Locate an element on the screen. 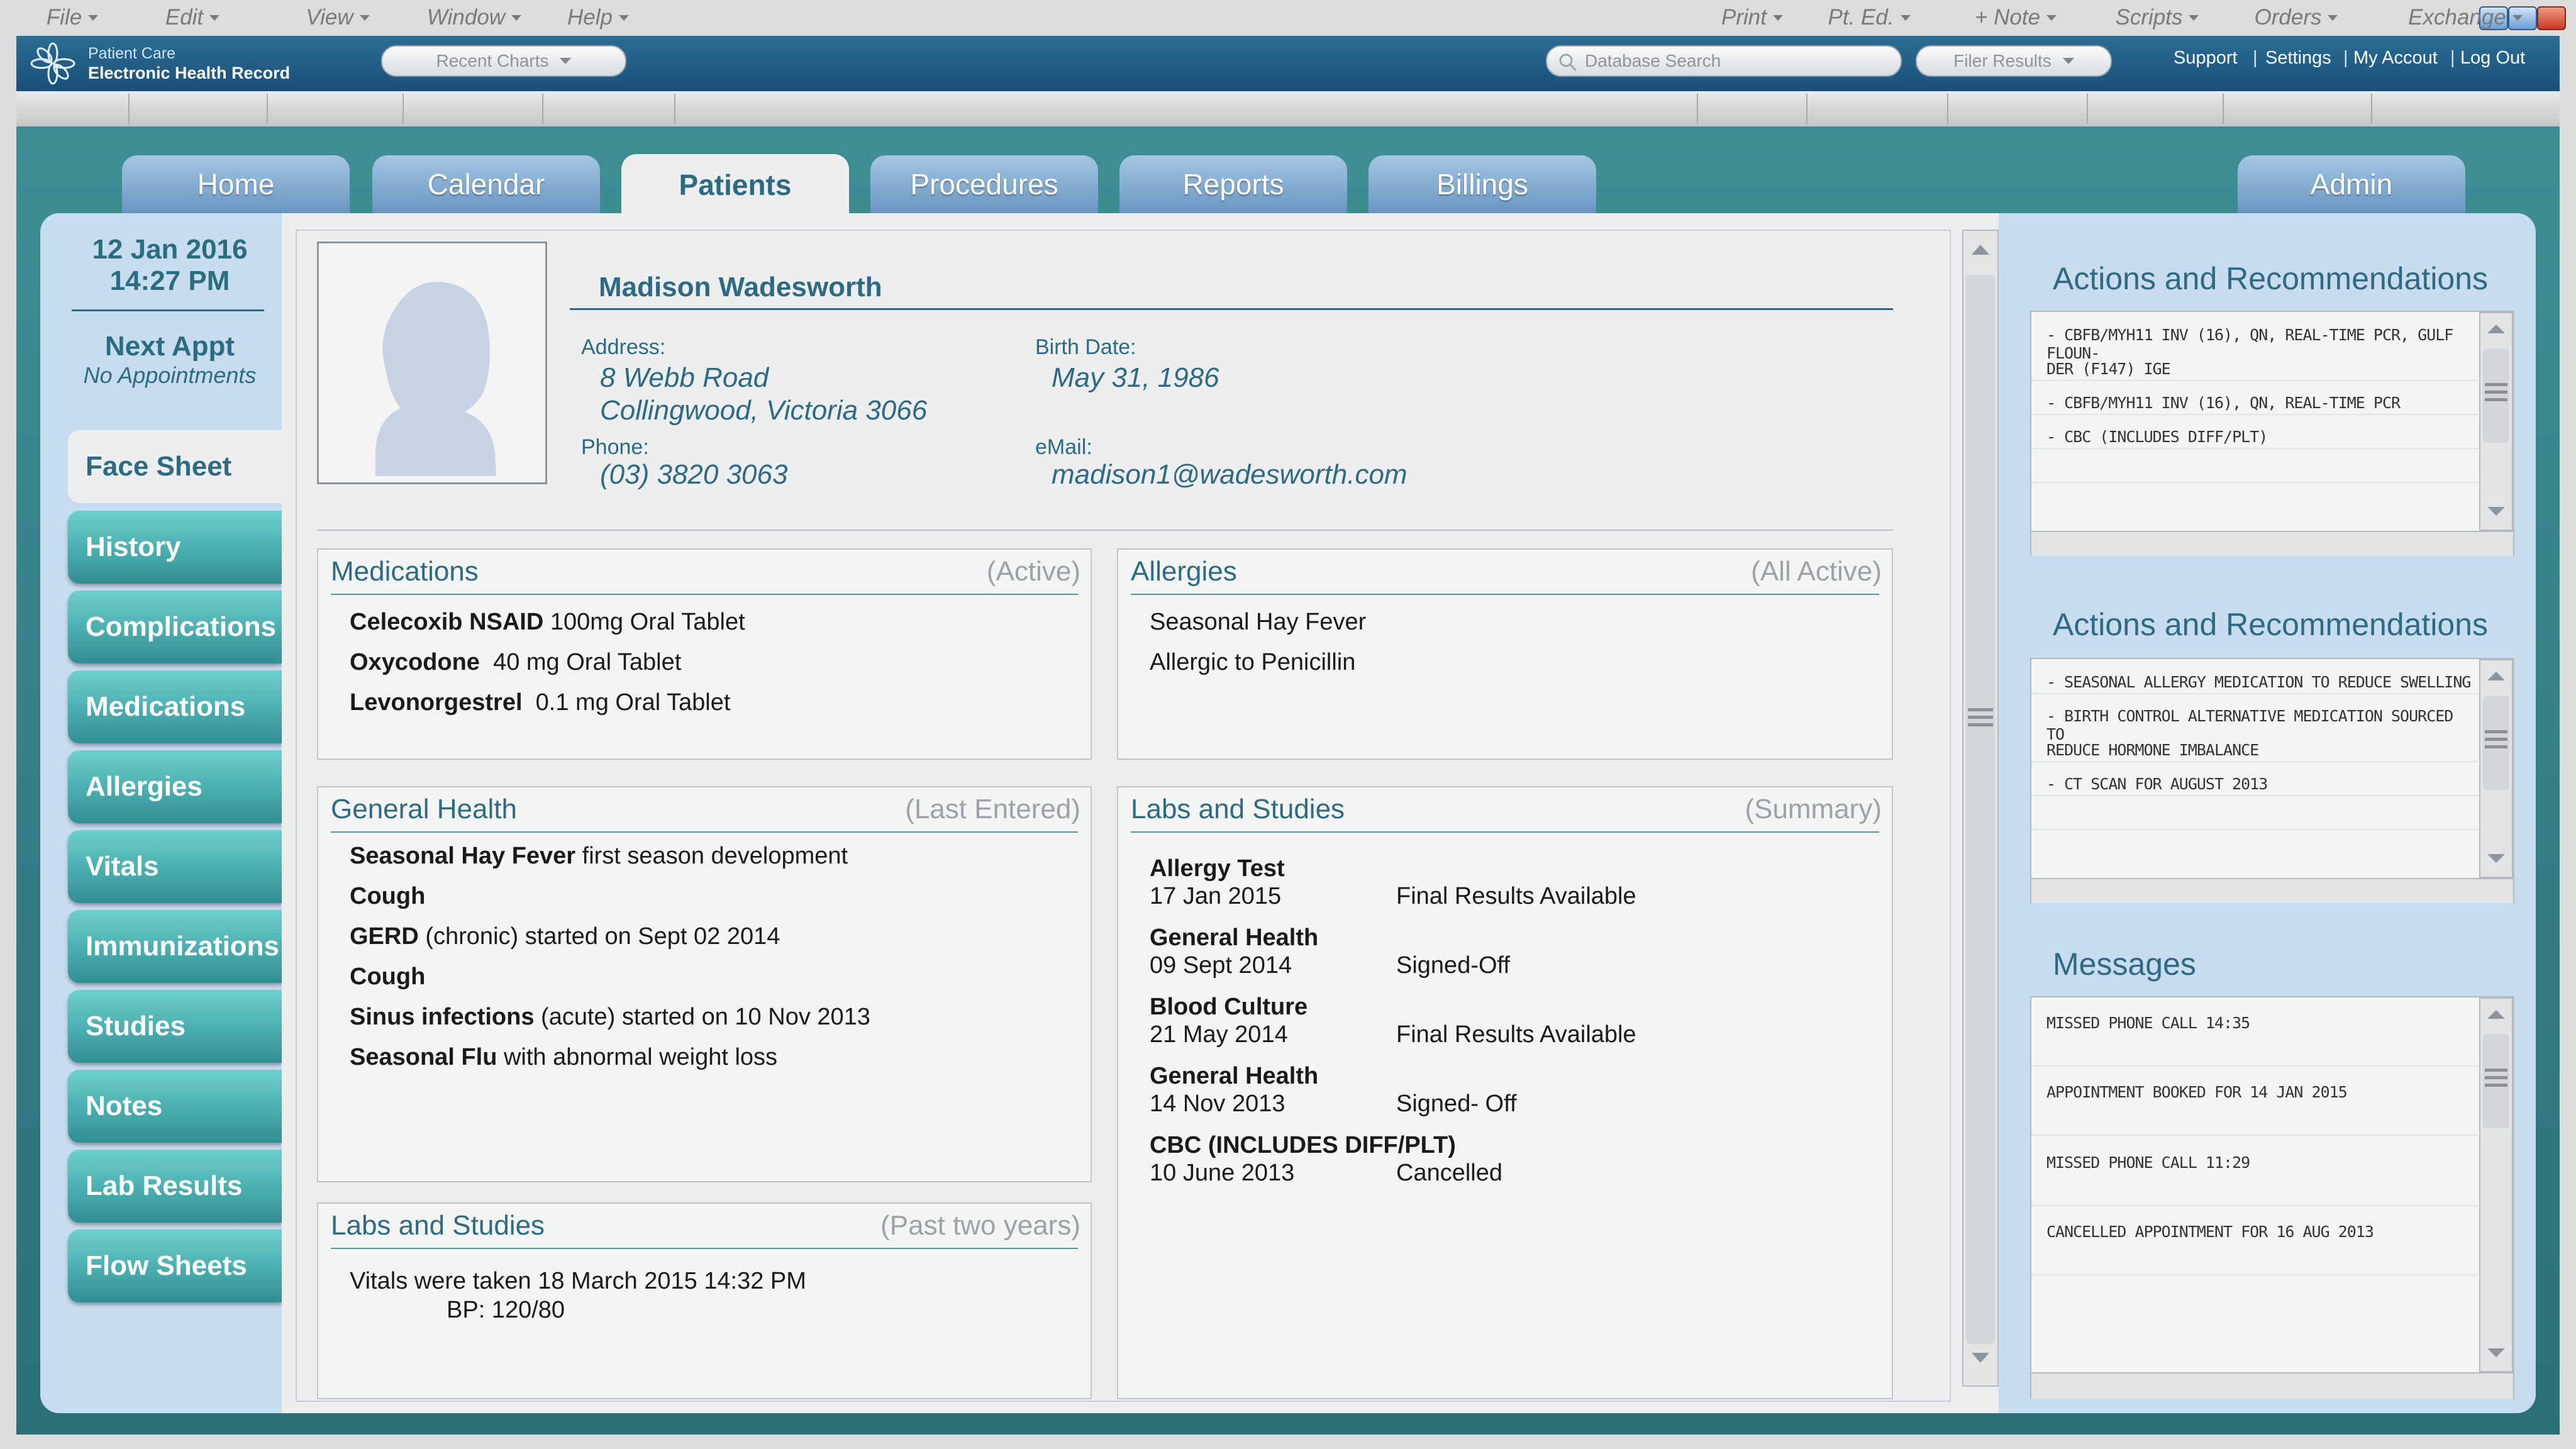 The width and height of the screenshot is (2576, 1449). nav-notes: Notes is located at coordinates (175, 1106).